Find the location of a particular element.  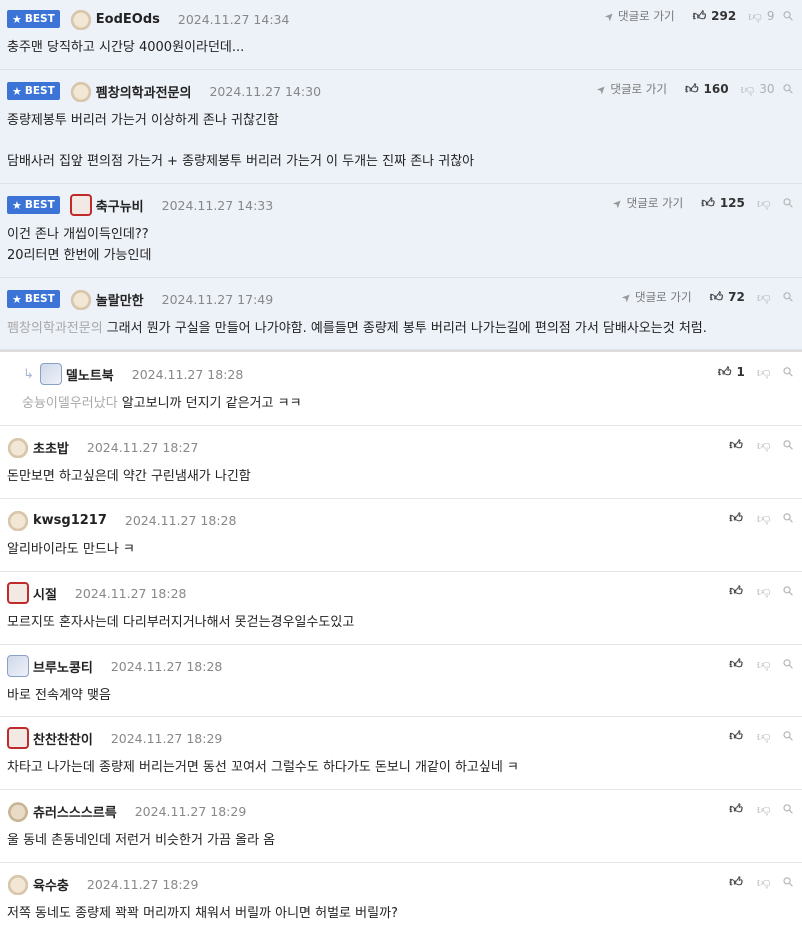

comment-header: 찬찬찬찬이 2024.11.27 18:29 is located at coordinates (114, 738).